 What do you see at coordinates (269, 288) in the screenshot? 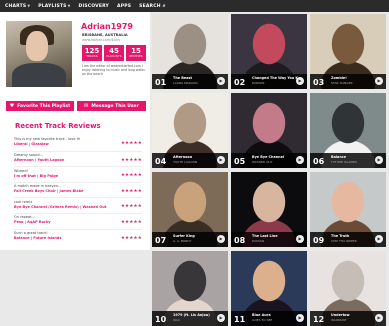
I see `track-tile: 11 Blue Aura GOES TO SEE ▶` at bounding box center [269, 288].